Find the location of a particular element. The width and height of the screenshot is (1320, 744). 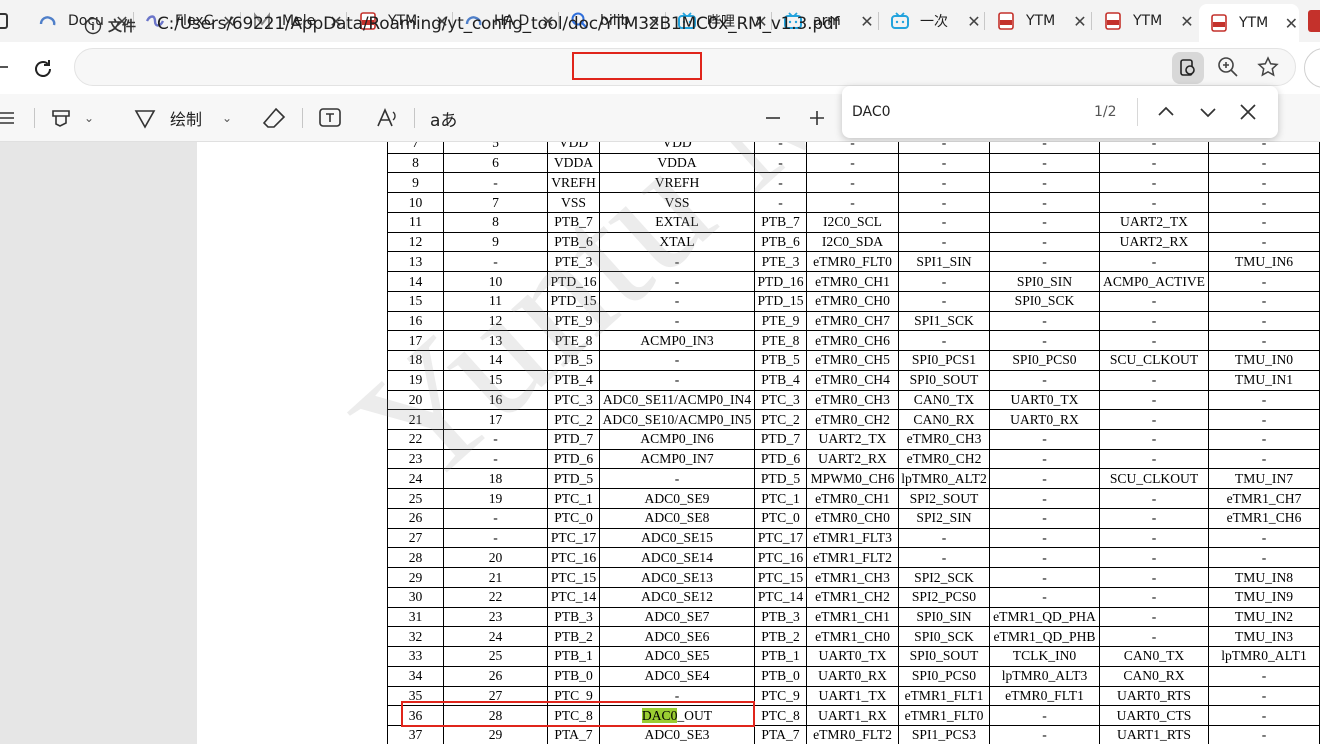

table-cell: I2C0_SDA is located at coordinates (852, 242).